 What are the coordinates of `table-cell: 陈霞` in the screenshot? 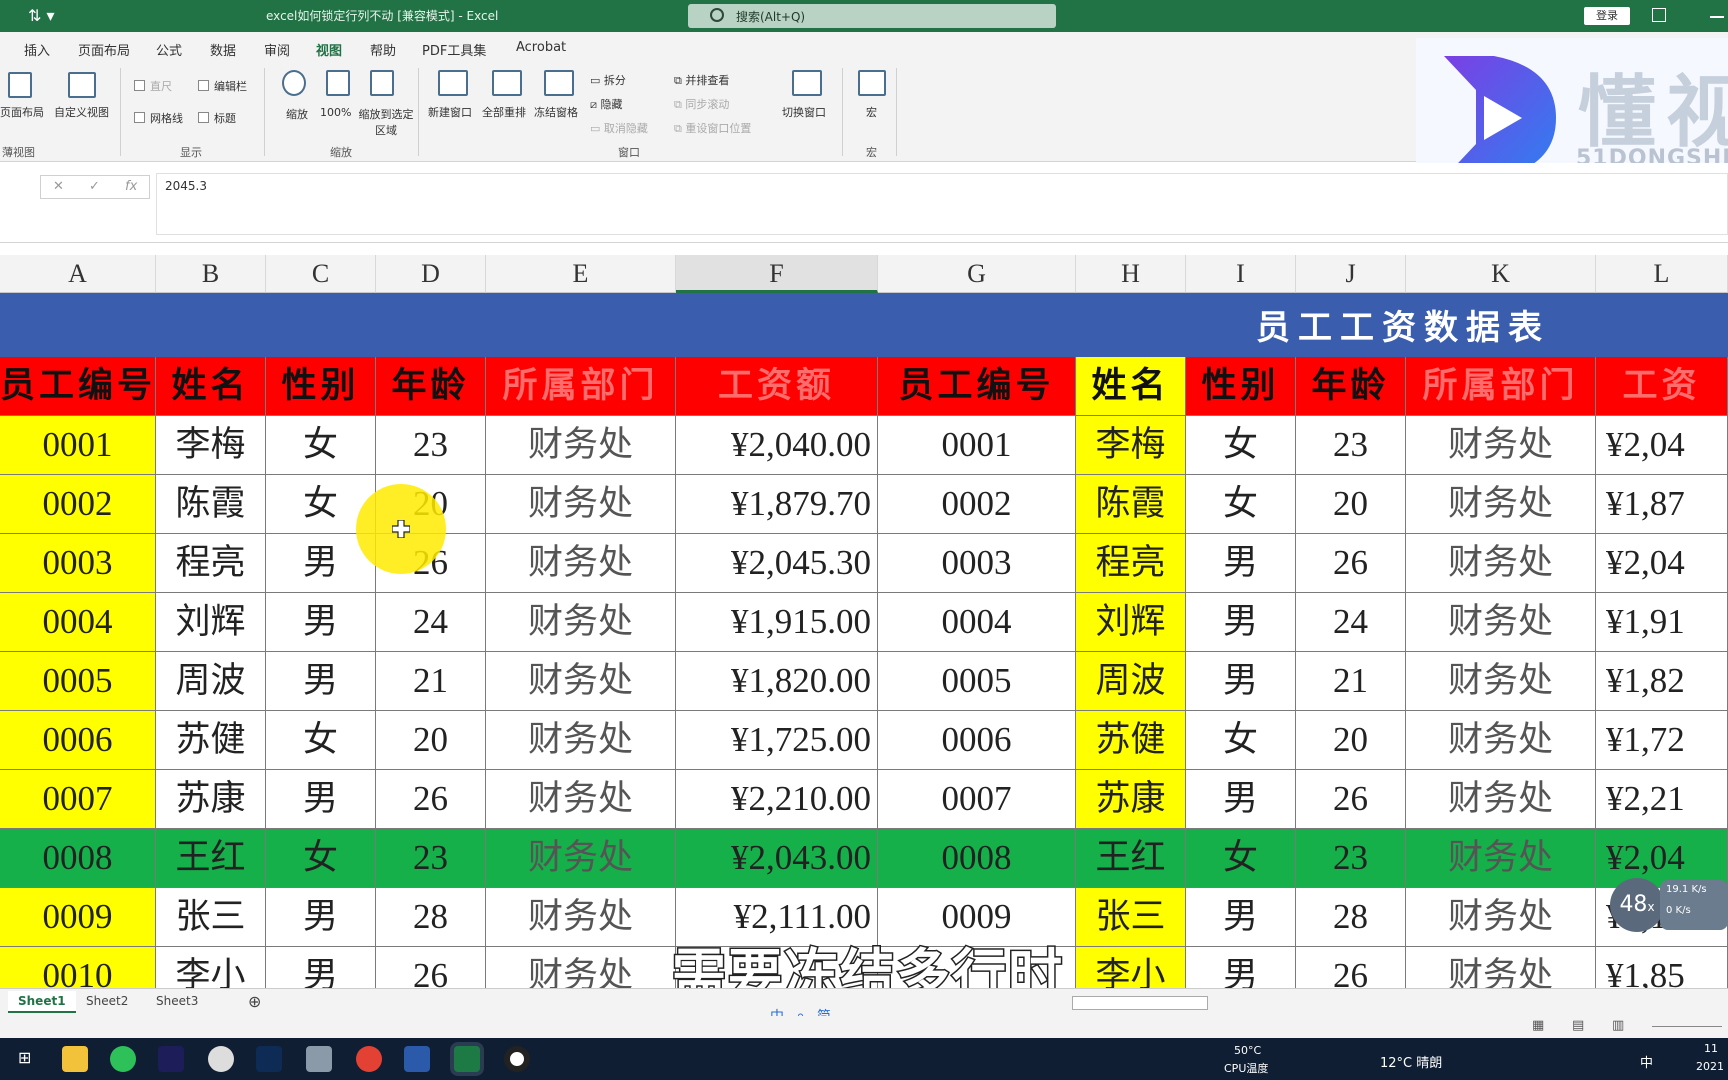 It's located at (1131, 504).